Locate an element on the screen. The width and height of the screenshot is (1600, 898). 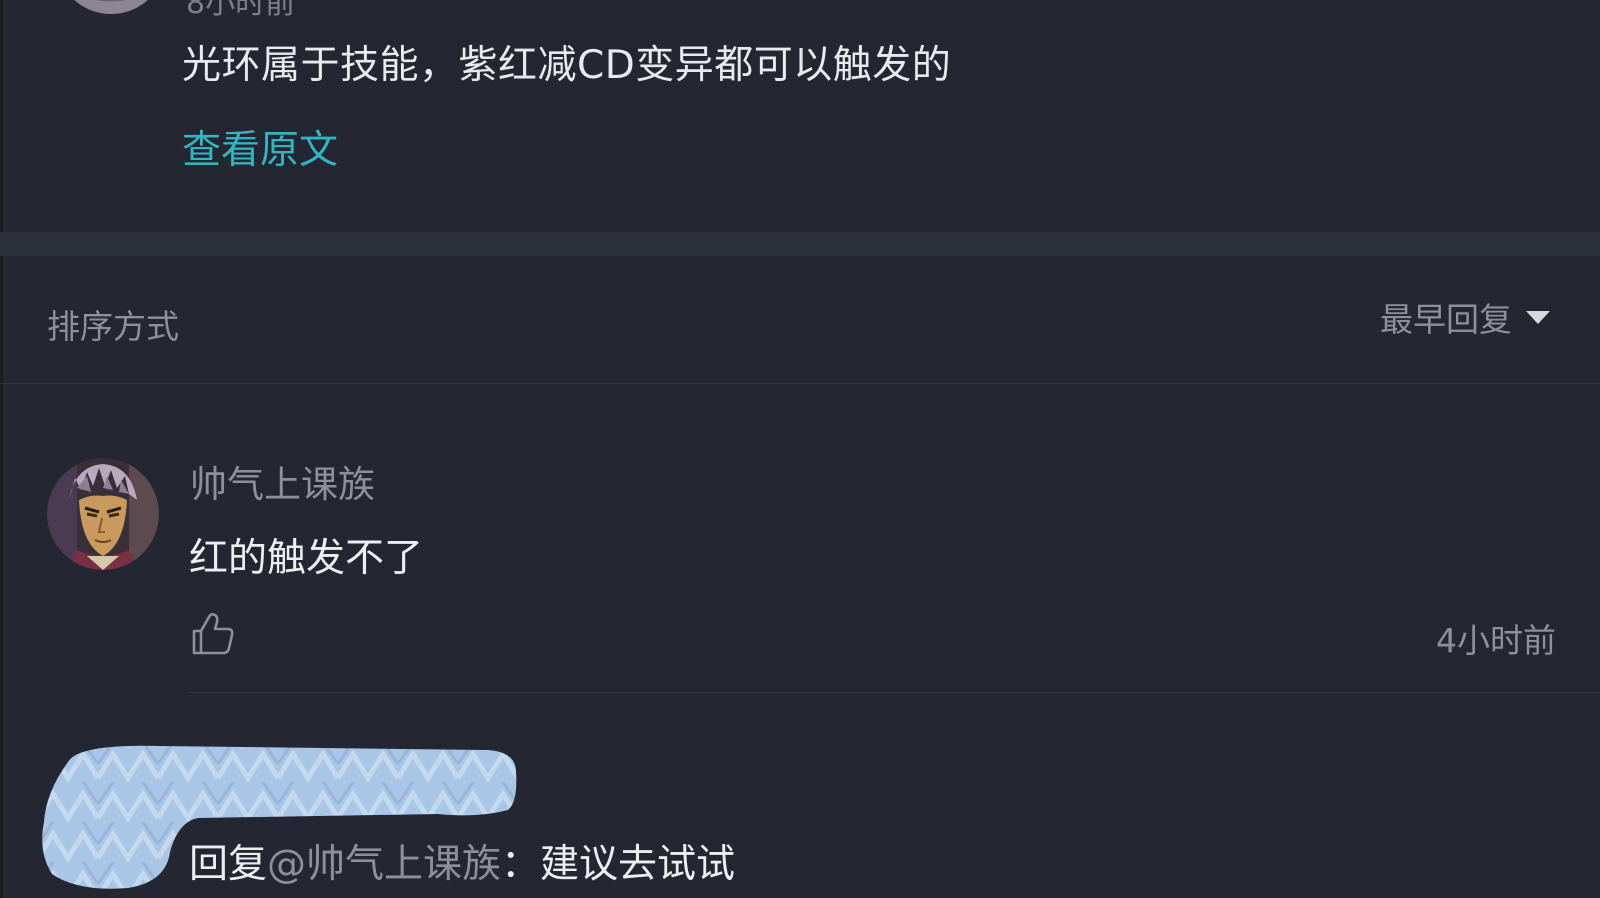
reply-line: 回复@帅气上课族：建议去试试 is located at coordinates (462, 861).